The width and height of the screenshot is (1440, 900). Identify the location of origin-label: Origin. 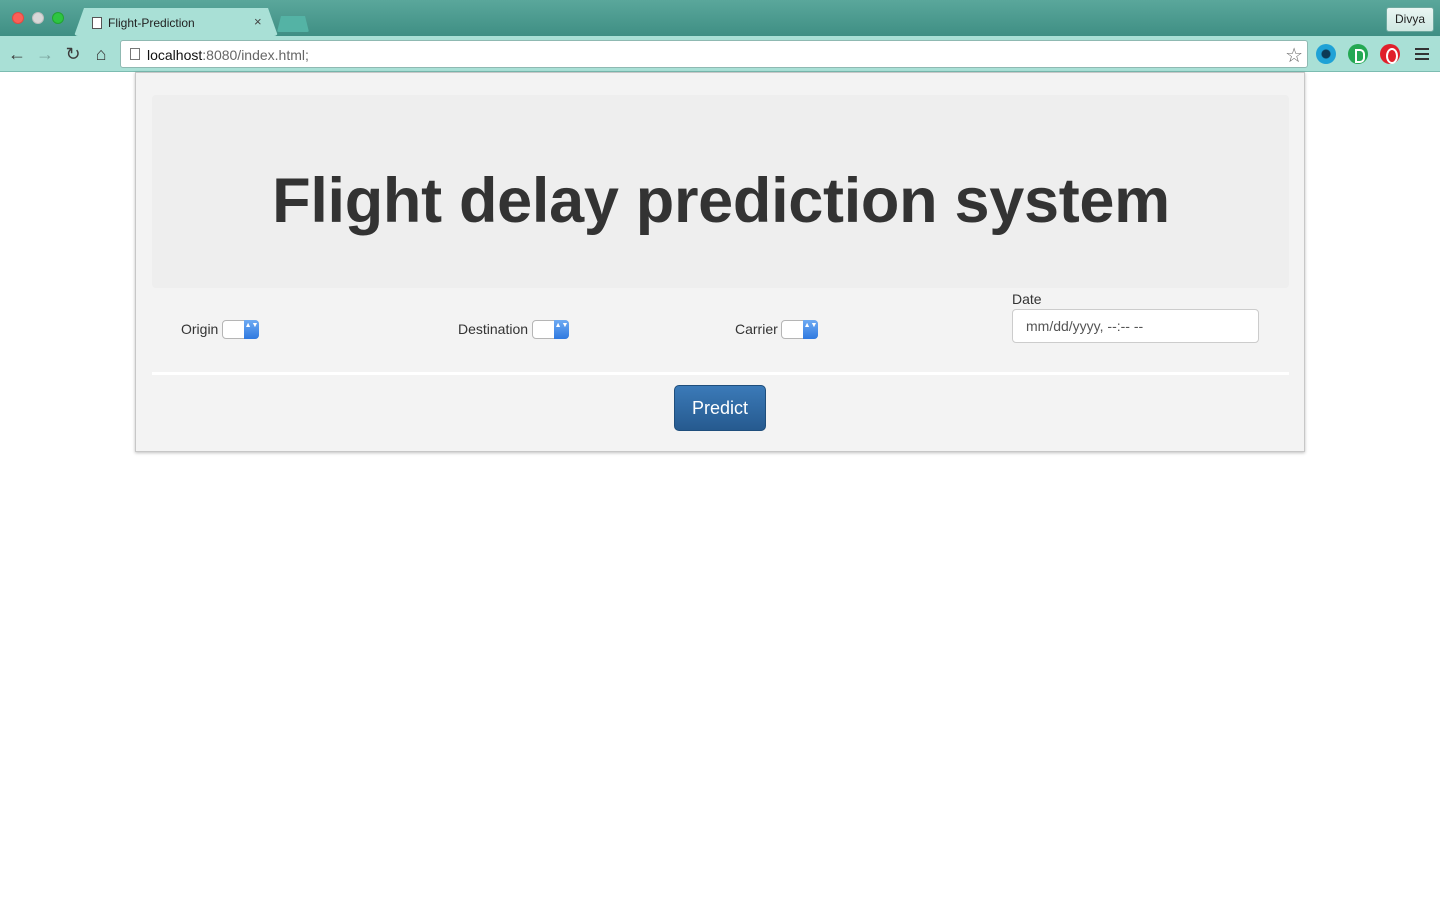
(200, 329).